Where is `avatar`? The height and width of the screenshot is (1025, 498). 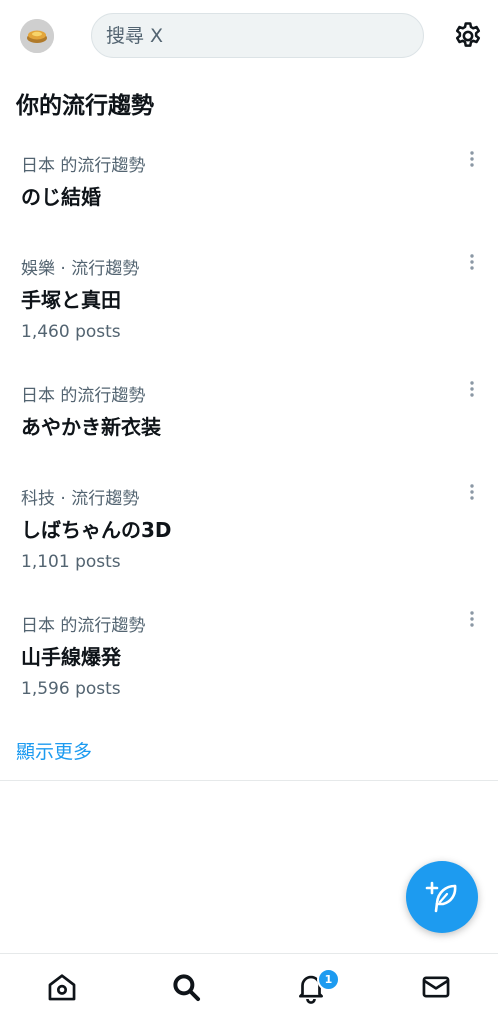 avatar is located at coordinates (37, 36).